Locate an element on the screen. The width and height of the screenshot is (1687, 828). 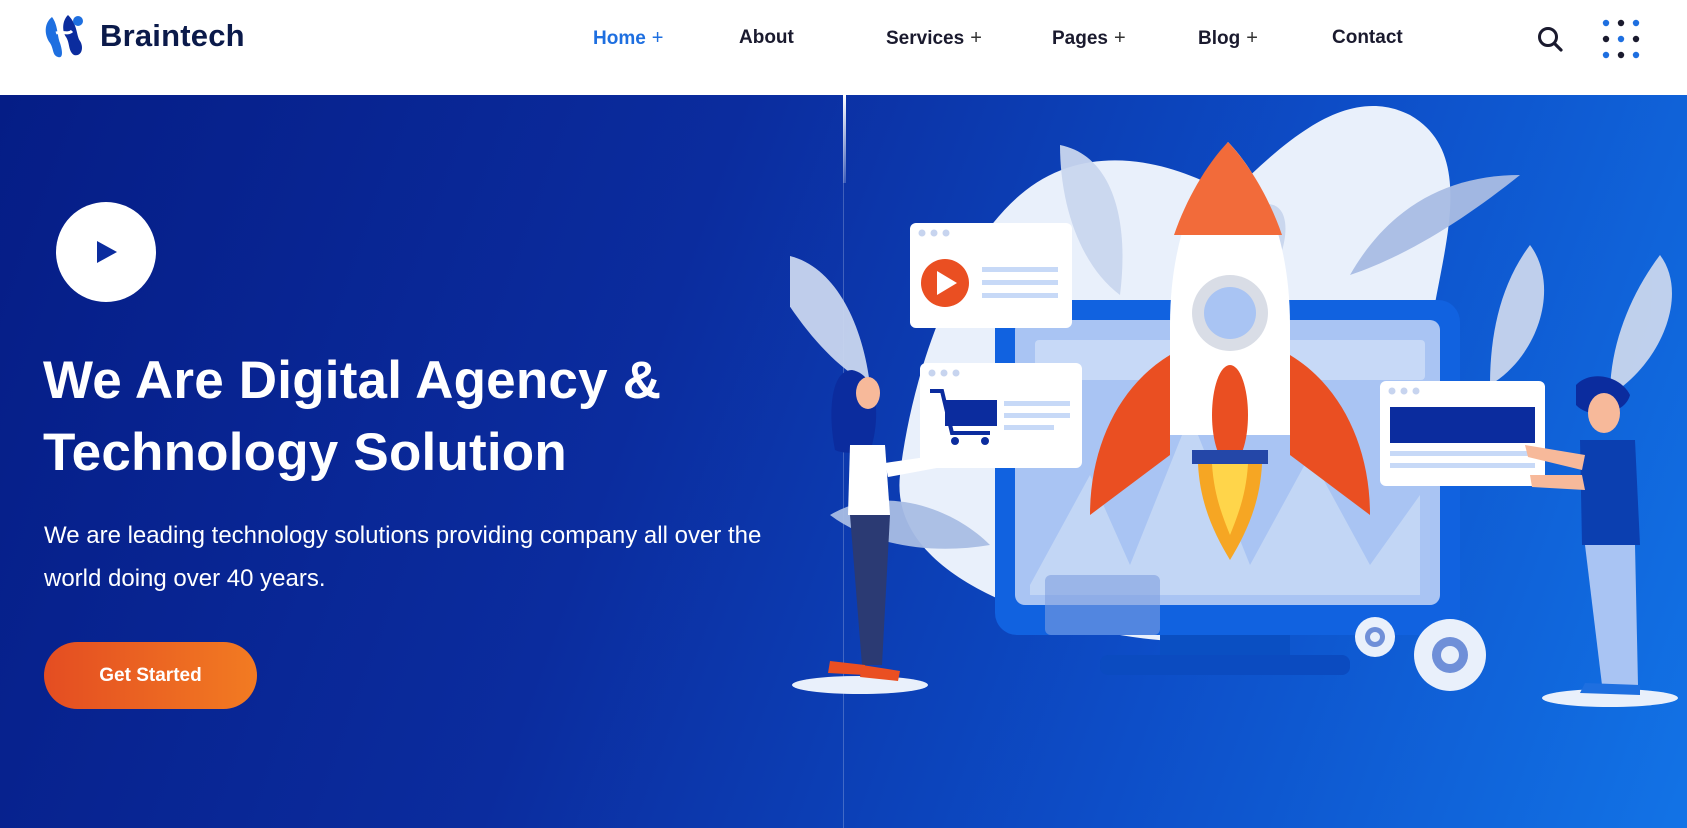
nav-item-label: Home is located at coordinates (619, 38).